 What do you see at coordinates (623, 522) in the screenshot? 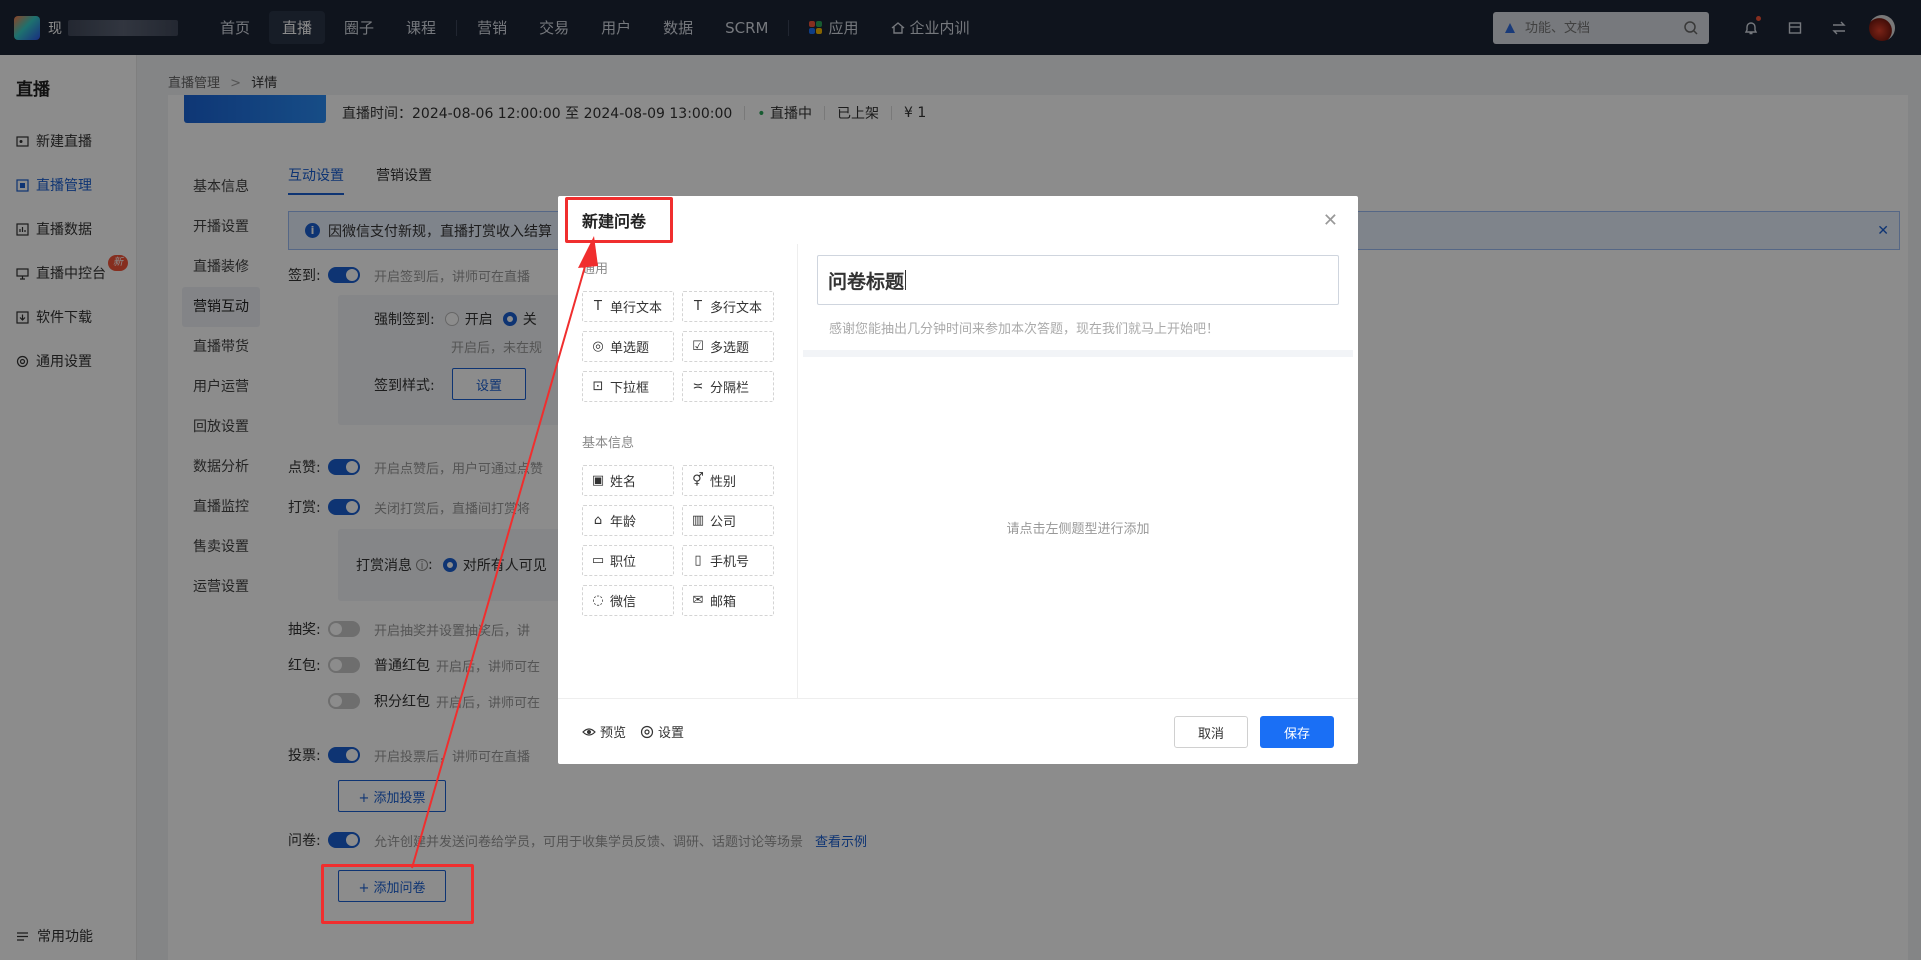
I see `field-label: 年龄` at bounding box center [623, 522].